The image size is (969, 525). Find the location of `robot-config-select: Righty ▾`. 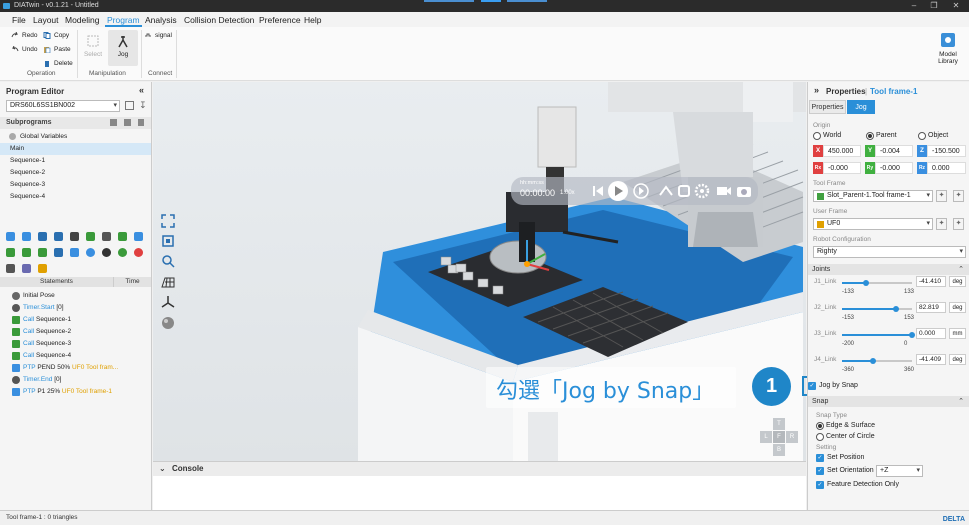

robot-config-select: Righty ▾ is located at coordinates (889, 252).